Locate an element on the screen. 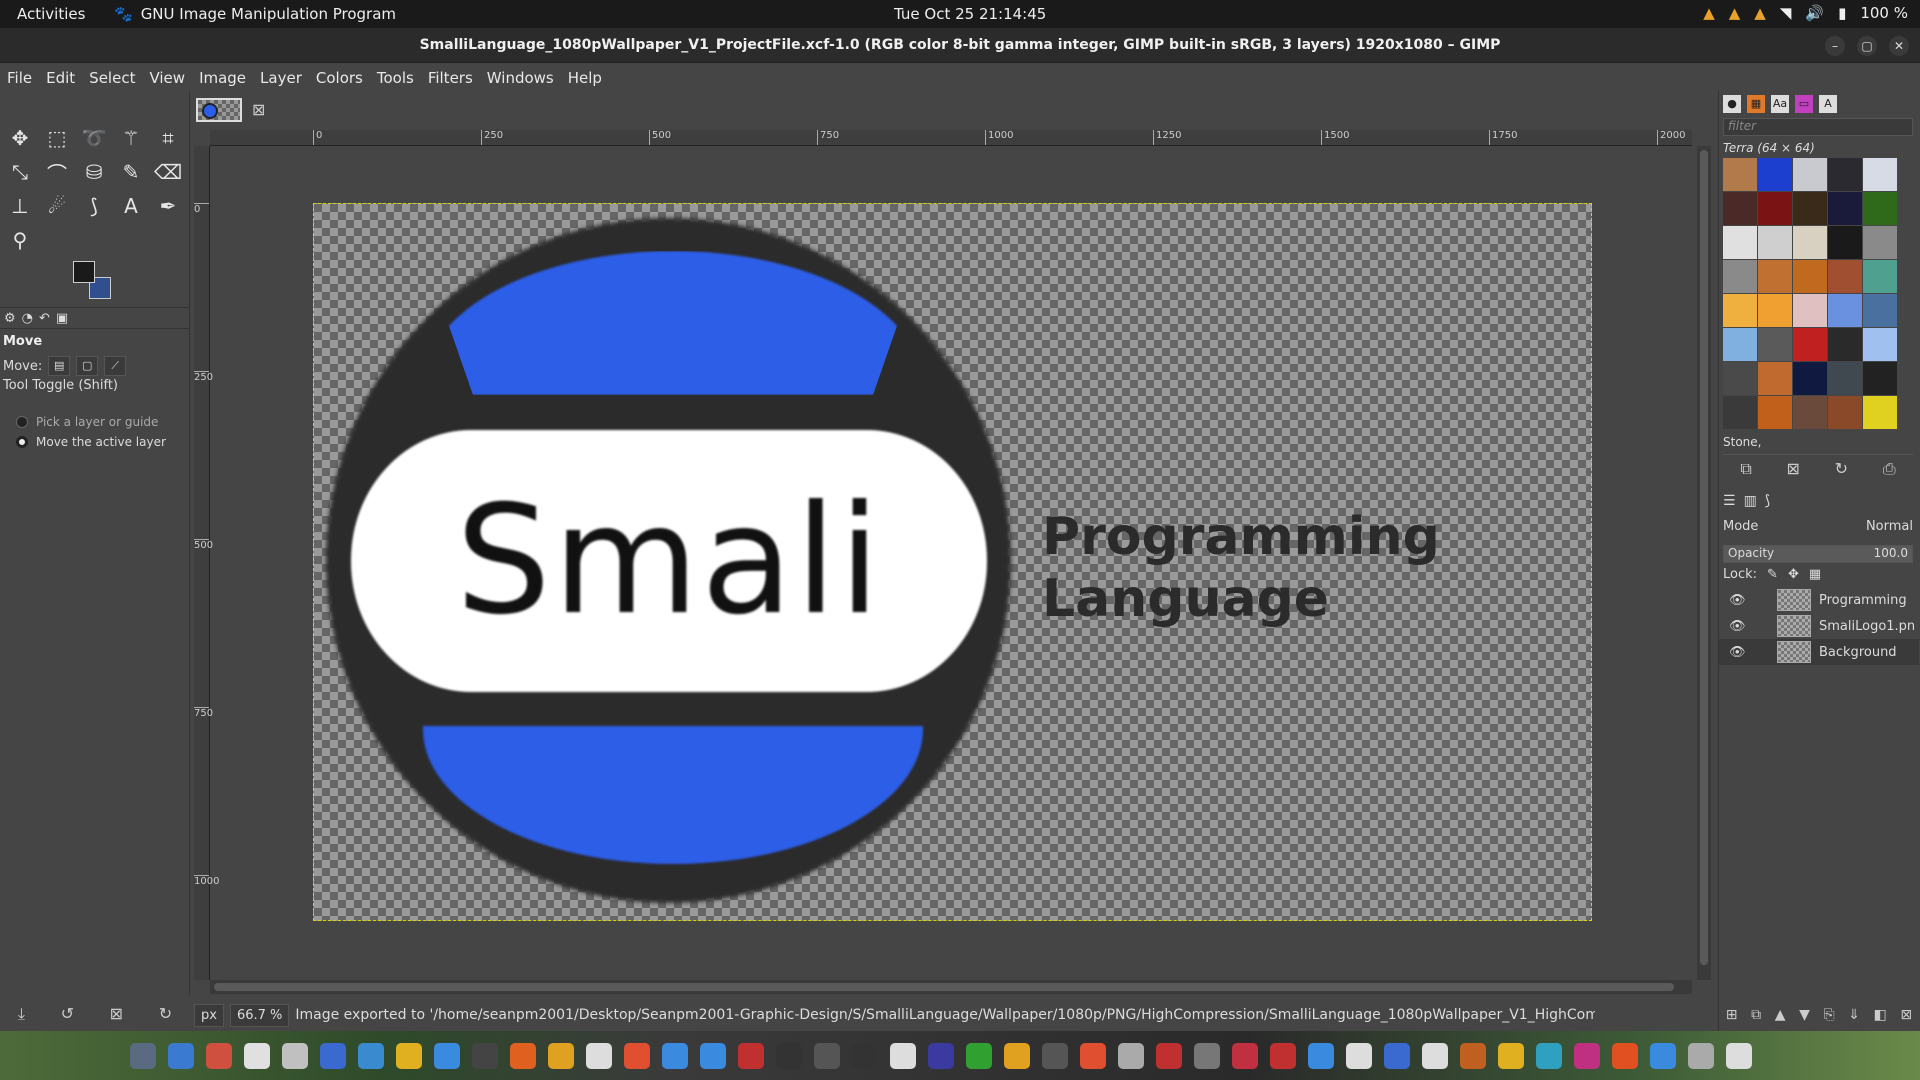  brushes-tab-icon: ● is located at coordinates (1732, 104).